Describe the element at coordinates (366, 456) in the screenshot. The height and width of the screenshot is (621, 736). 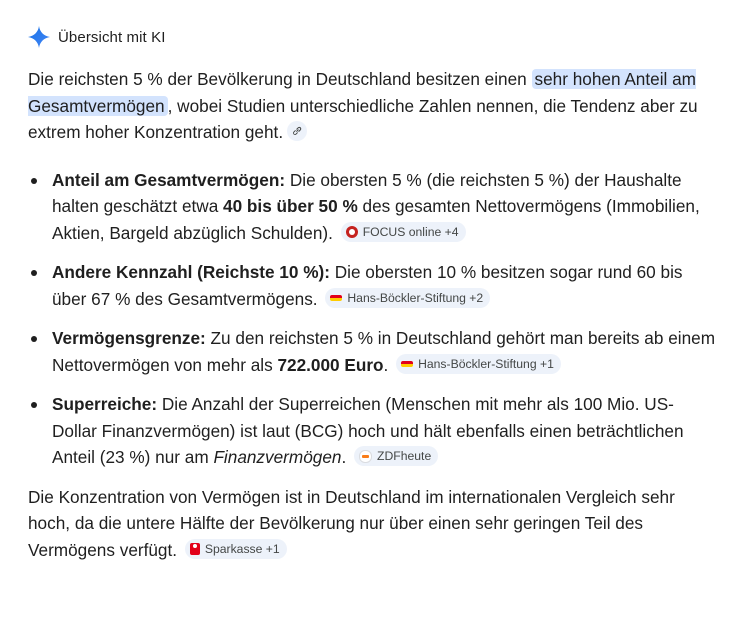
I see `zdf-logo-icon` at that location.